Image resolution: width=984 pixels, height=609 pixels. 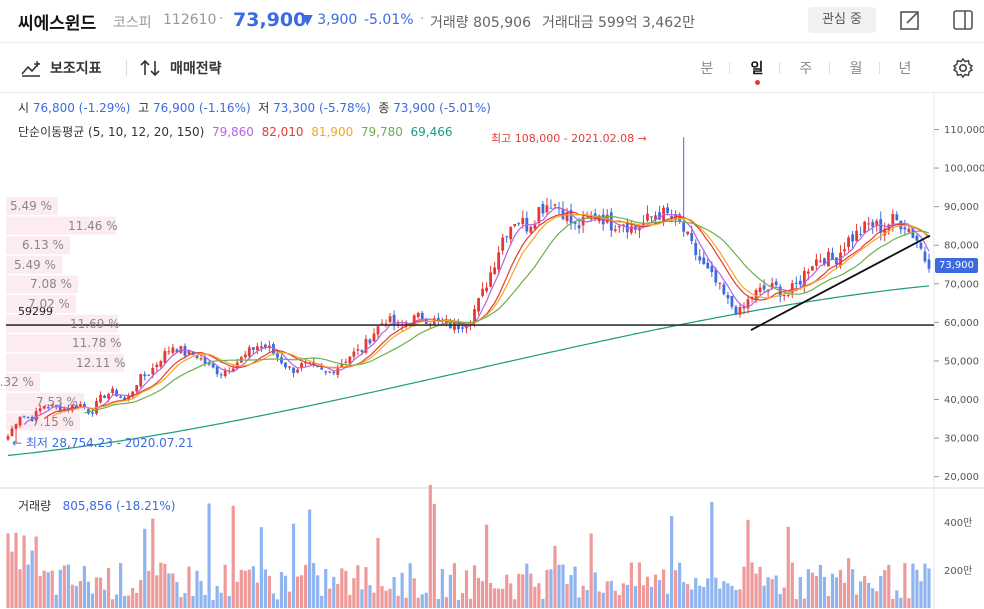 I want to click on trade-strategy-icon, so click(x=151, y=68).